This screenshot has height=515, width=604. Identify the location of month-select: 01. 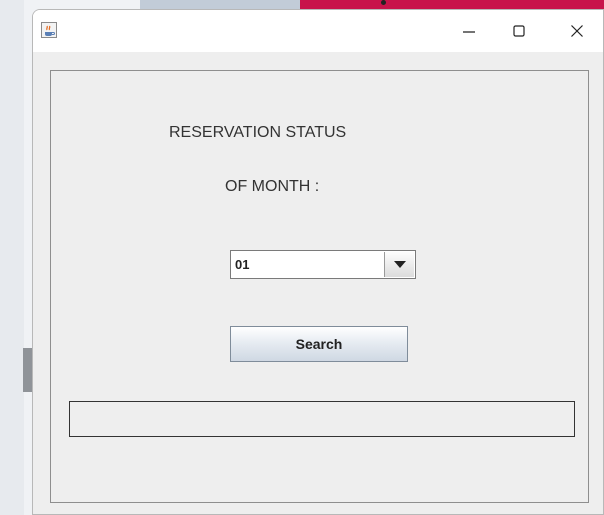
(323, 264).